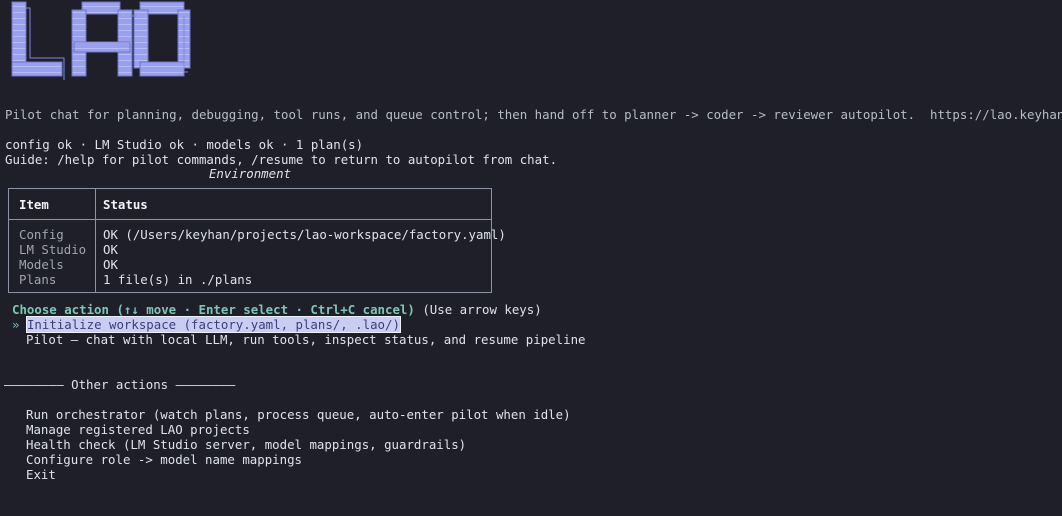  What do you see at coordinates (16, 324) in the screenshot?
I see `selection-pointer-icon: »` at bounding box center [16, 324].